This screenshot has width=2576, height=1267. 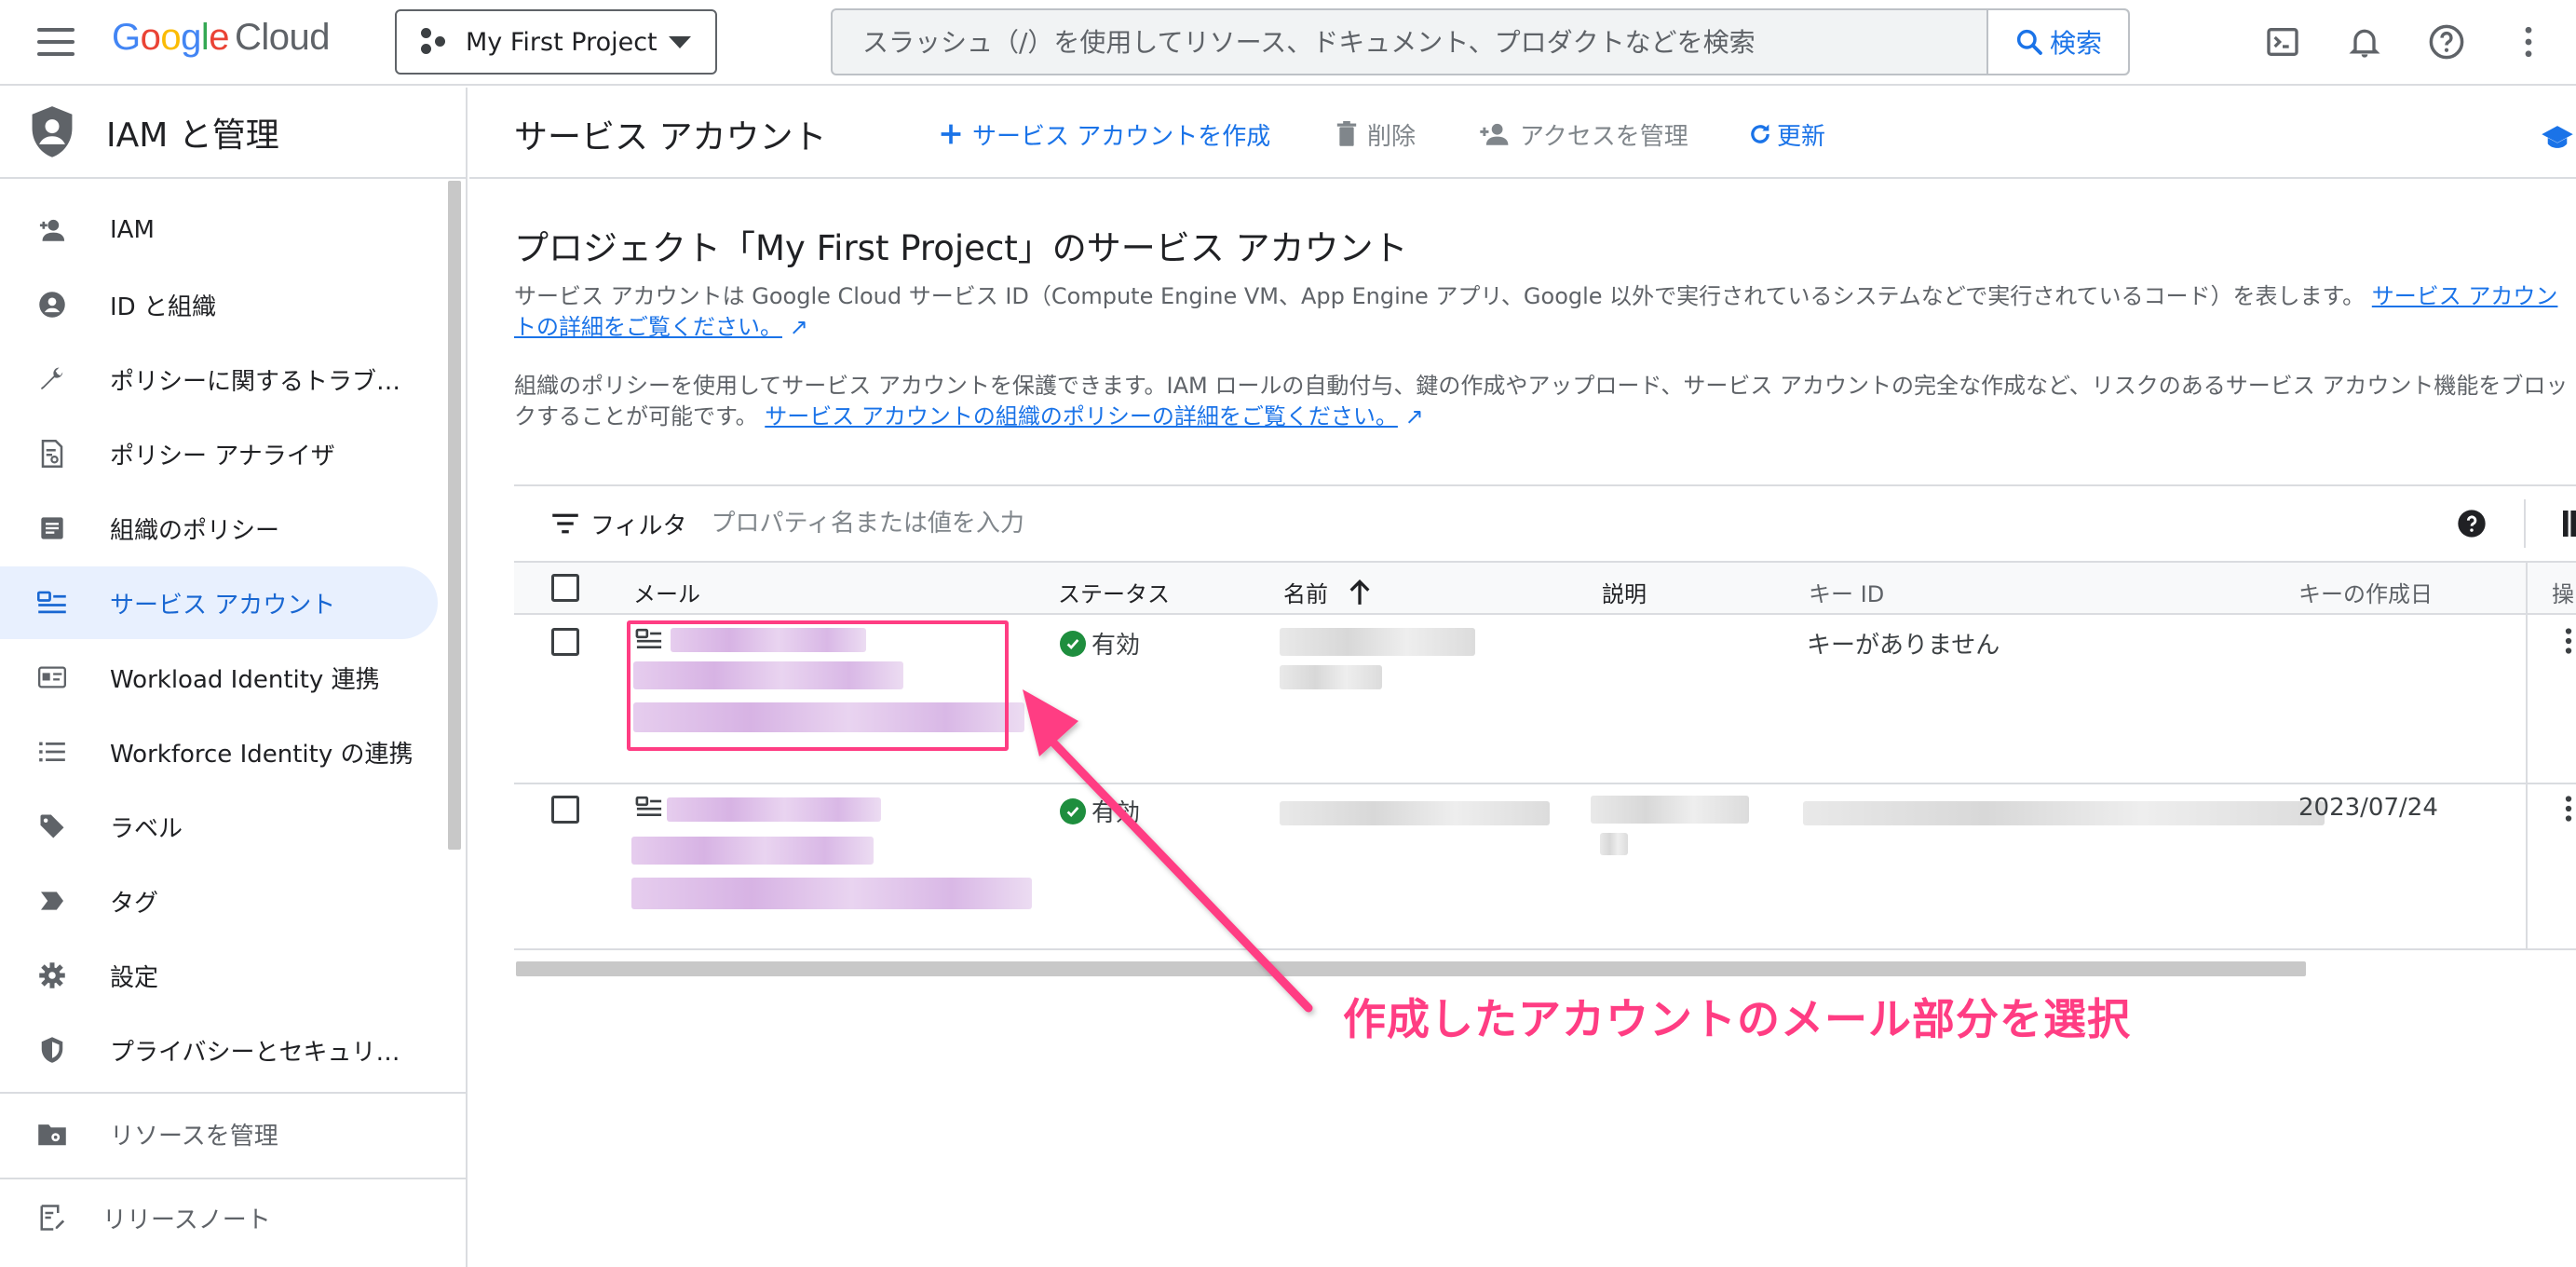 What do you see at coordinates (1624, 592) in the screenshot?
I see `column-header-description: 説明` at bounding box center [1624, 592].